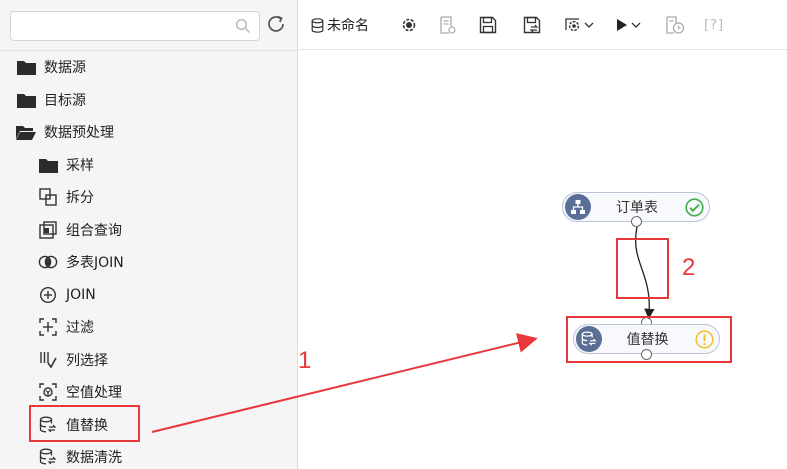 The width and height of the screenshot is (787, 469). I want to click on toolbar: 未命名 [?], so click(543, 25).